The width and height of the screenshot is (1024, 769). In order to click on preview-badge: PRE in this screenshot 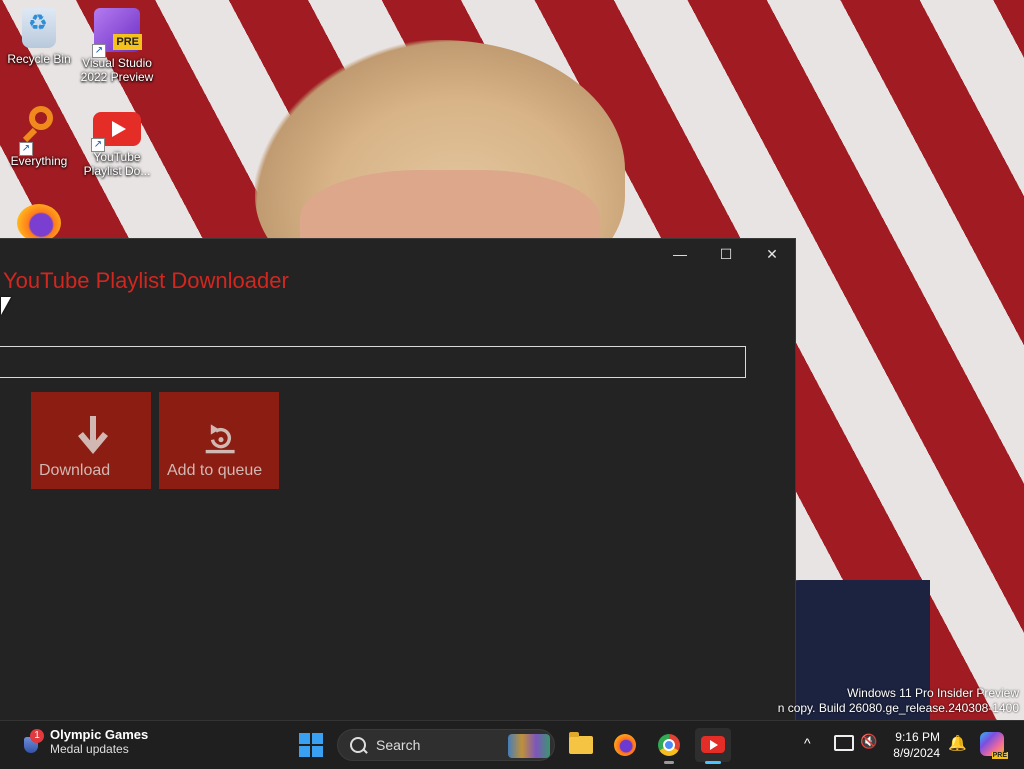, I will do `click(127, 42)`.